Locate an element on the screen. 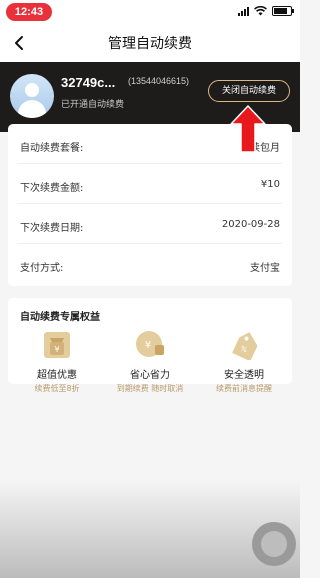 The width and height of the screenshot is (320, 578). benefit-item-discount: ¥ 超值优惠 续费低至8折 is located at coordinates (57, 361).